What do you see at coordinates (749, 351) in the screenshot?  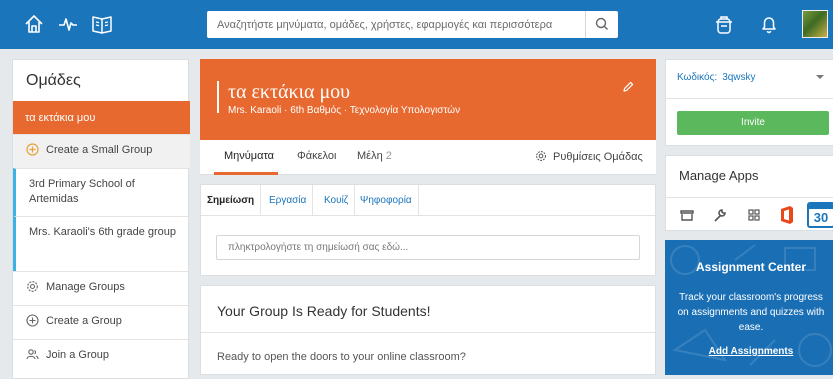 I see `add-assignments-link: Add Assignments` at bounding box center [749, 351].